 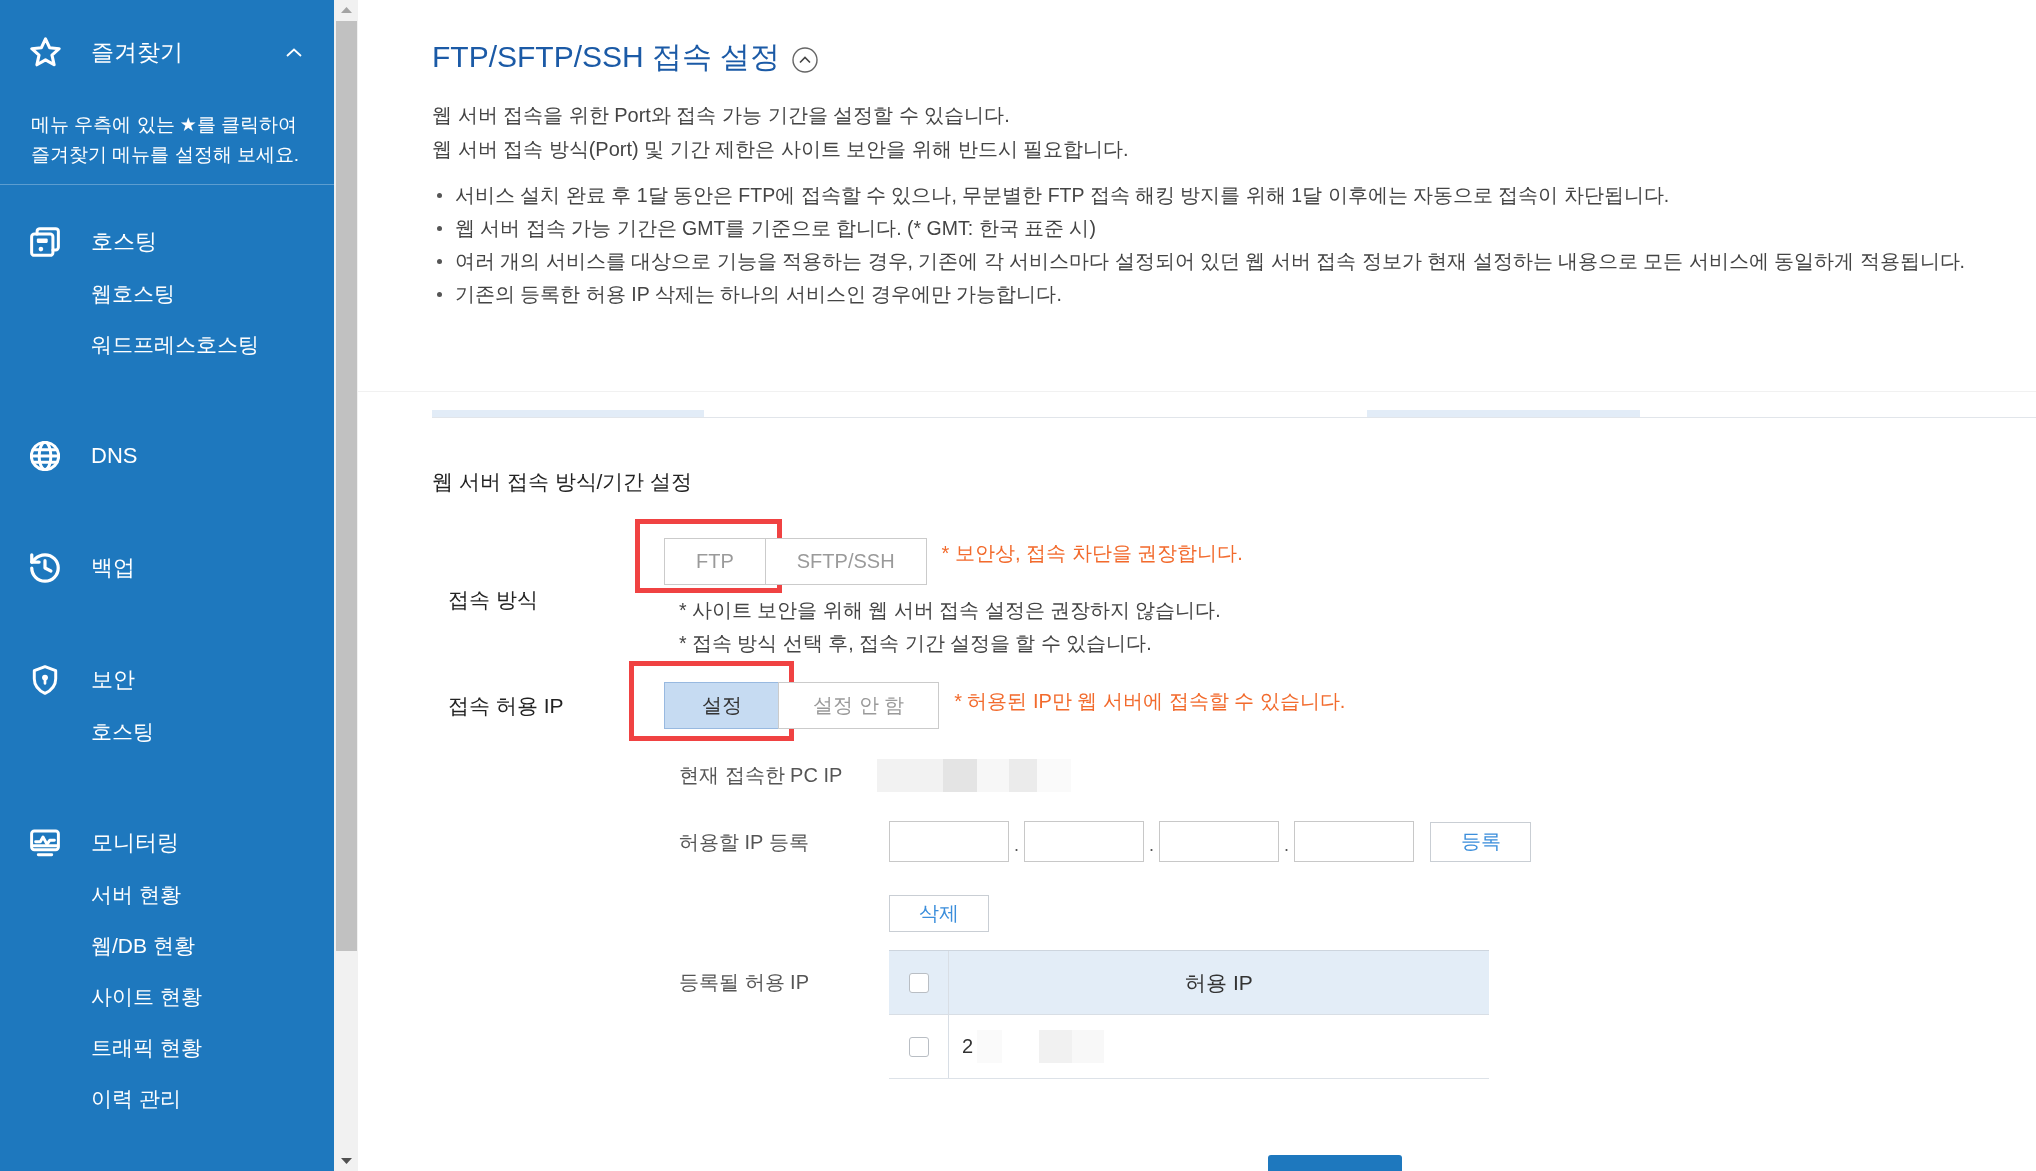 I want to click on star-icon, so click(x=45, y=52).